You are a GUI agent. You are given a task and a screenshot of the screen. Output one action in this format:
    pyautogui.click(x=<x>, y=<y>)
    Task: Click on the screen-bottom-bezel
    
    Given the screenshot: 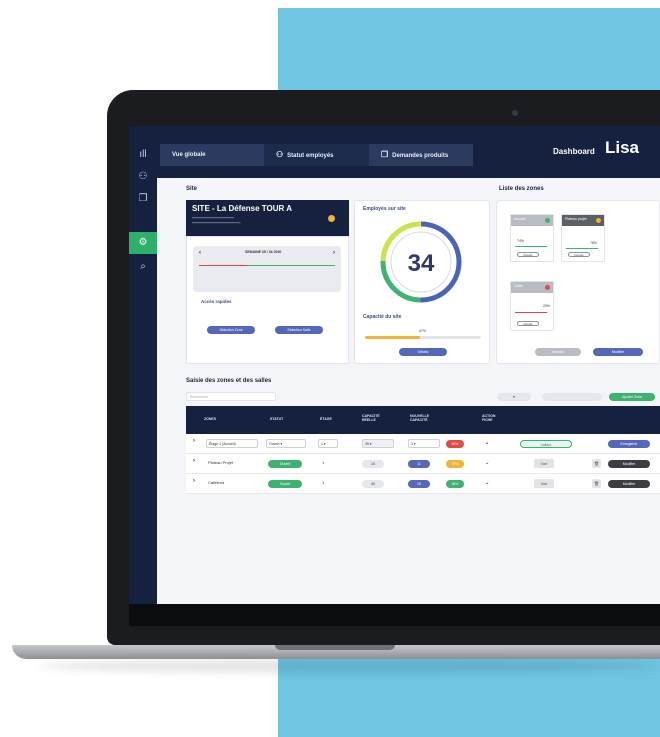 What is the action you would take?
    pyautogui.click(x=394, y=615)
    